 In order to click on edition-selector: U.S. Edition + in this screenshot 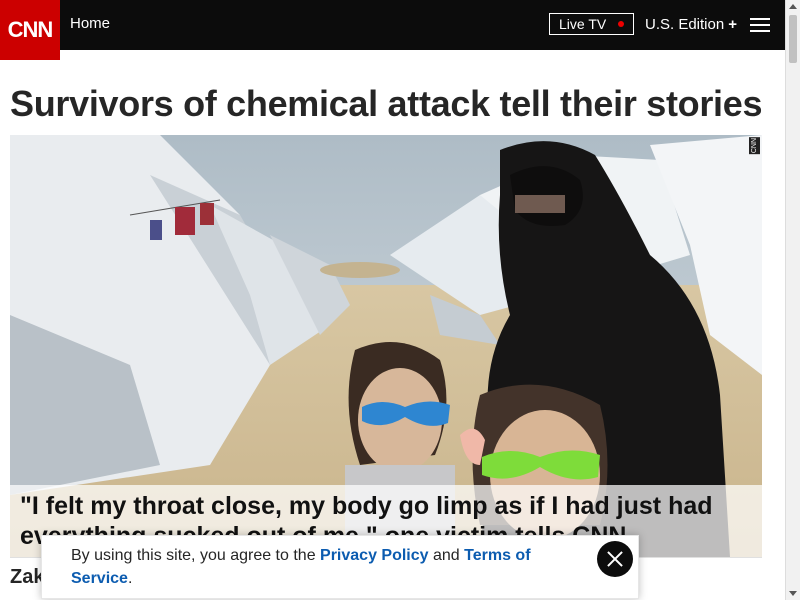, I will do `click(691, 24)`.